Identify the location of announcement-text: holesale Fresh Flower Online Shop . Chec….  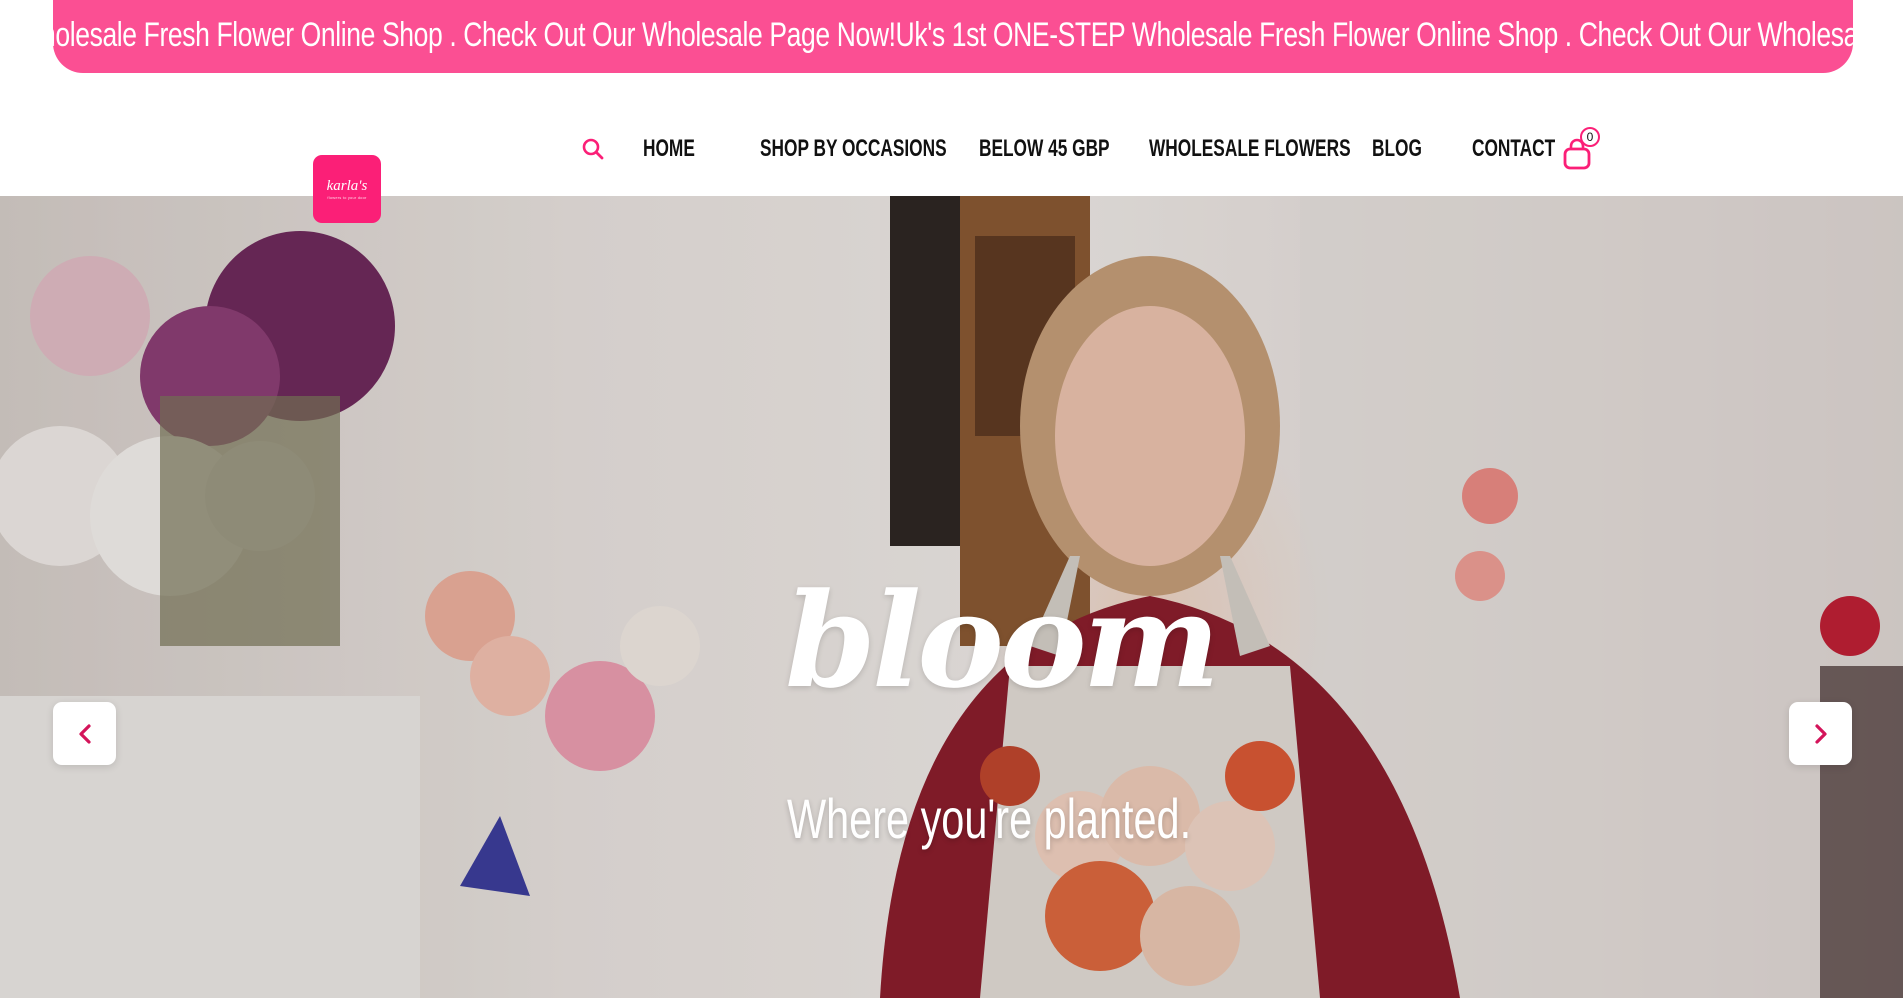
(953, 36).